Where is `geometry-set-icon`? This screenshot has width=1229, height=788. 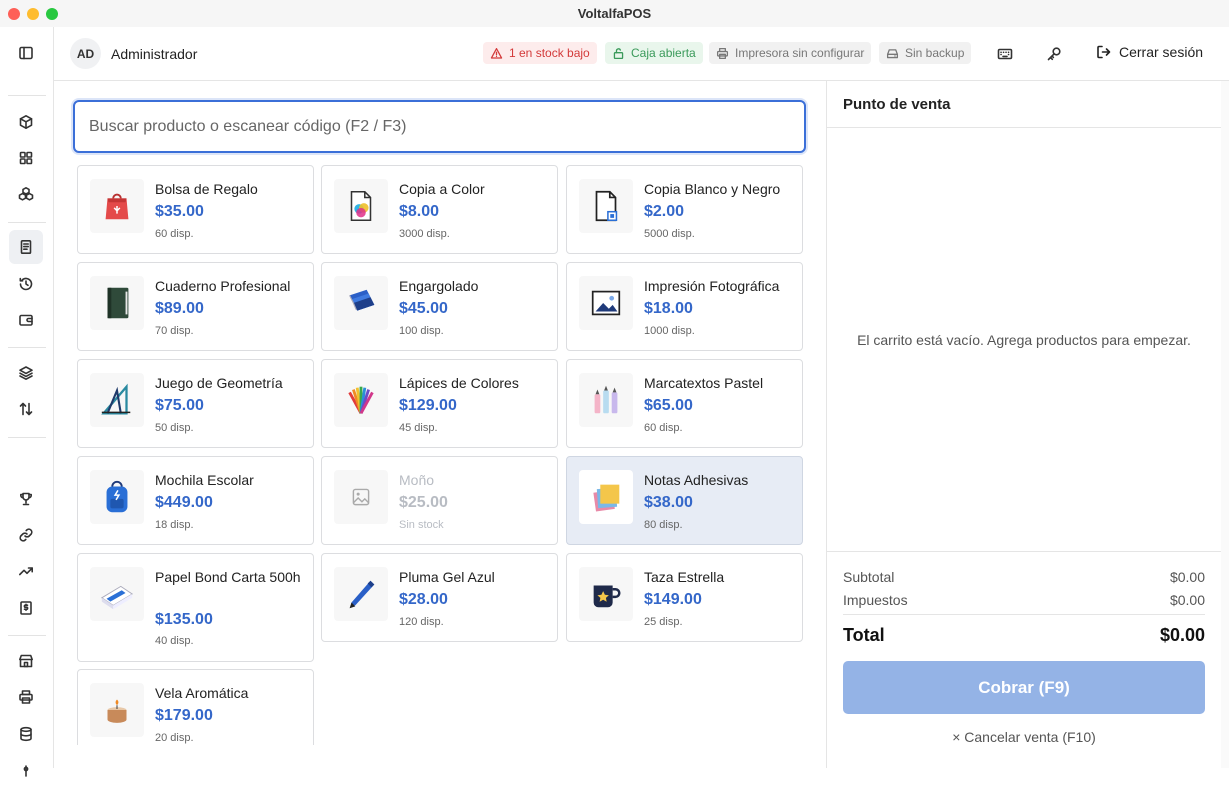 geometry-set-icon is located at coordinates (117, 400).